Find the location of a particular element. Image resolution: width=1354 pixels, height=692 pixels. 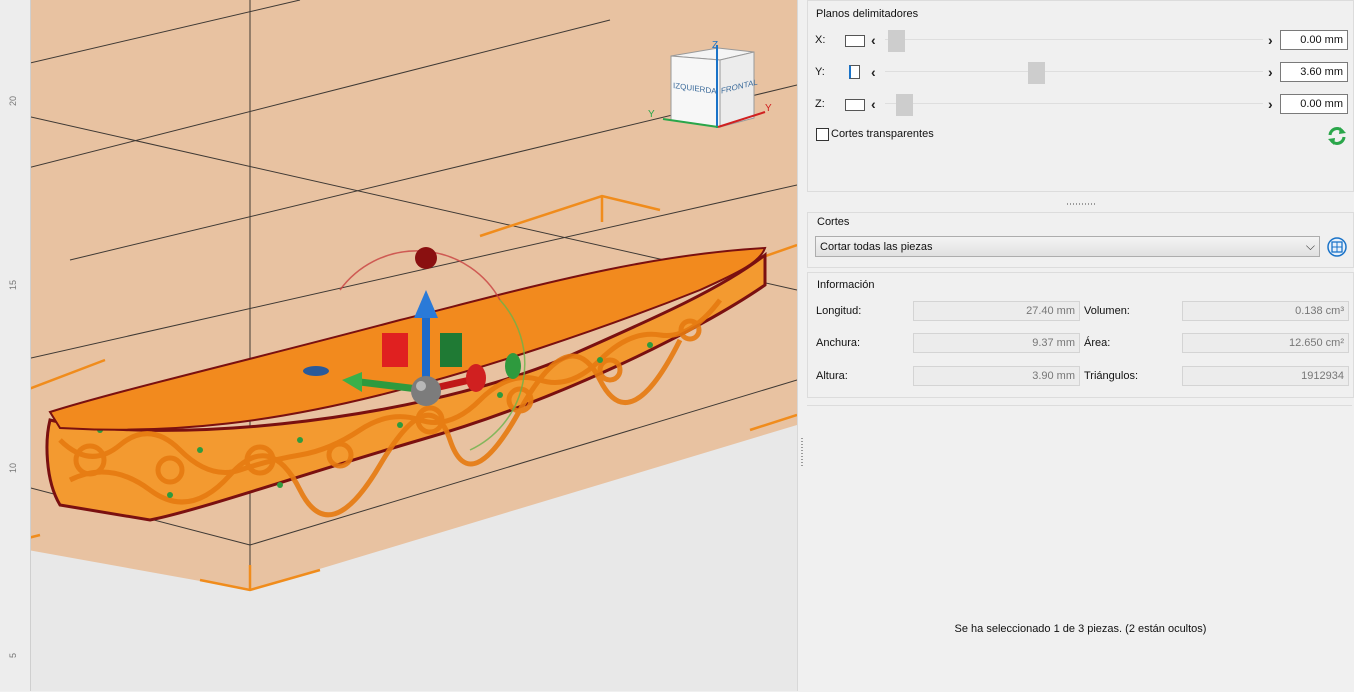

view-cube-axis-x: Y is located at coordinates (768, 108).